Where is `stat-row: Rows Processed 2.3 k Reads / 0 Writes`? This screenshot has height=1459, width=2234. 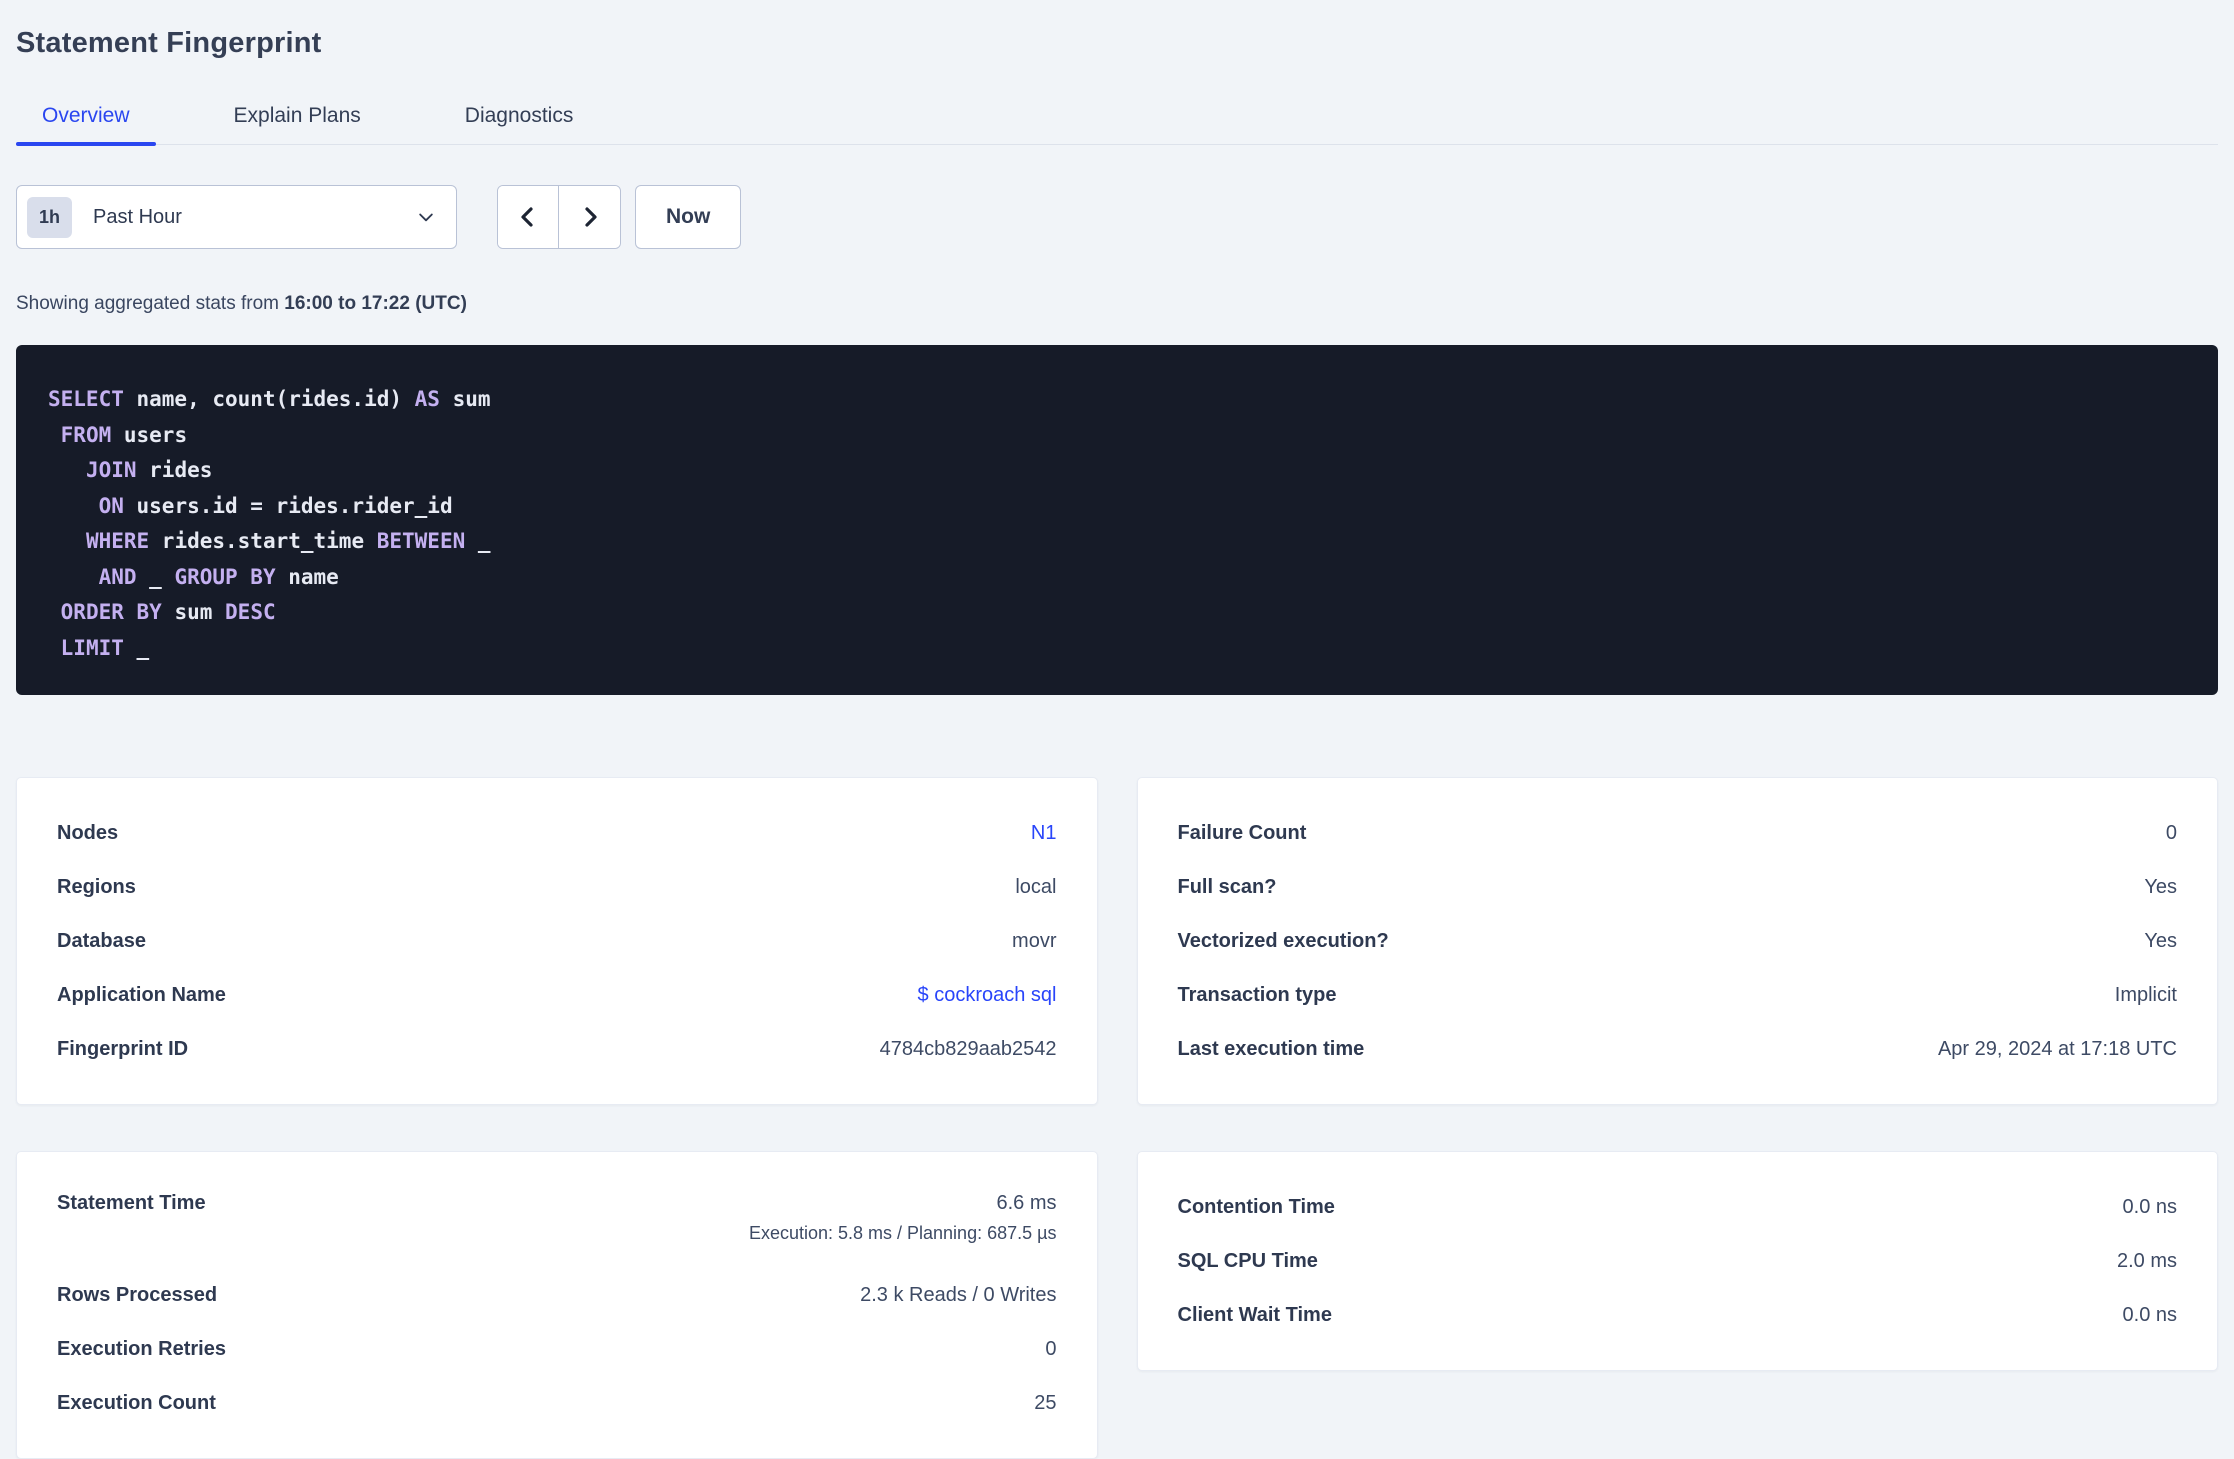
stat-row: Rows Processed 2.3 k Reads / 0 Writes is located at coordinates (557, 1295).